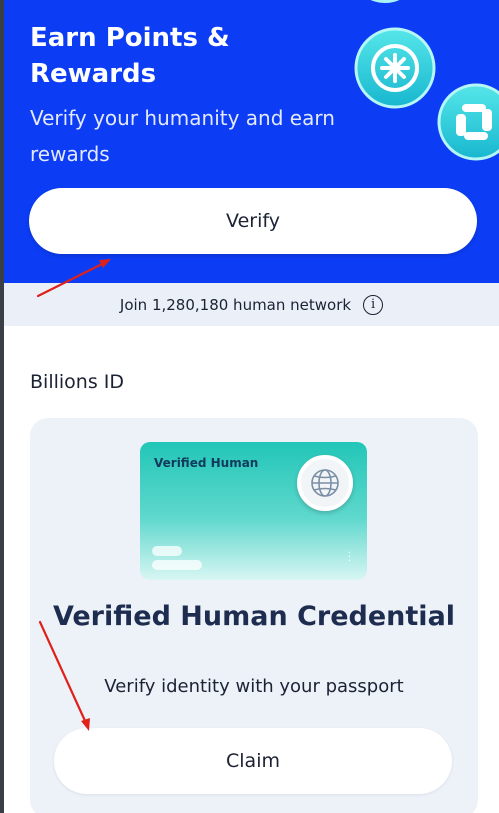 The width and height of the screenshot is (499, 813). Describe the element at coordinates (77, 382) in the screenshot. I see `section-title: Billions ID` at that location.